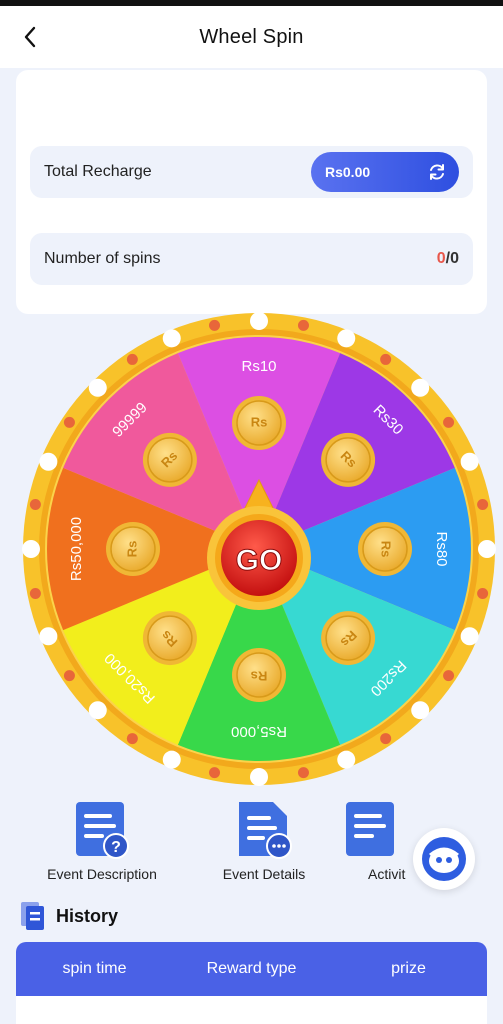  What do you see at coordinates (102, 258) in the screenshot?
I see `spins-label: Number of spins` at bounding box center [102, 258].